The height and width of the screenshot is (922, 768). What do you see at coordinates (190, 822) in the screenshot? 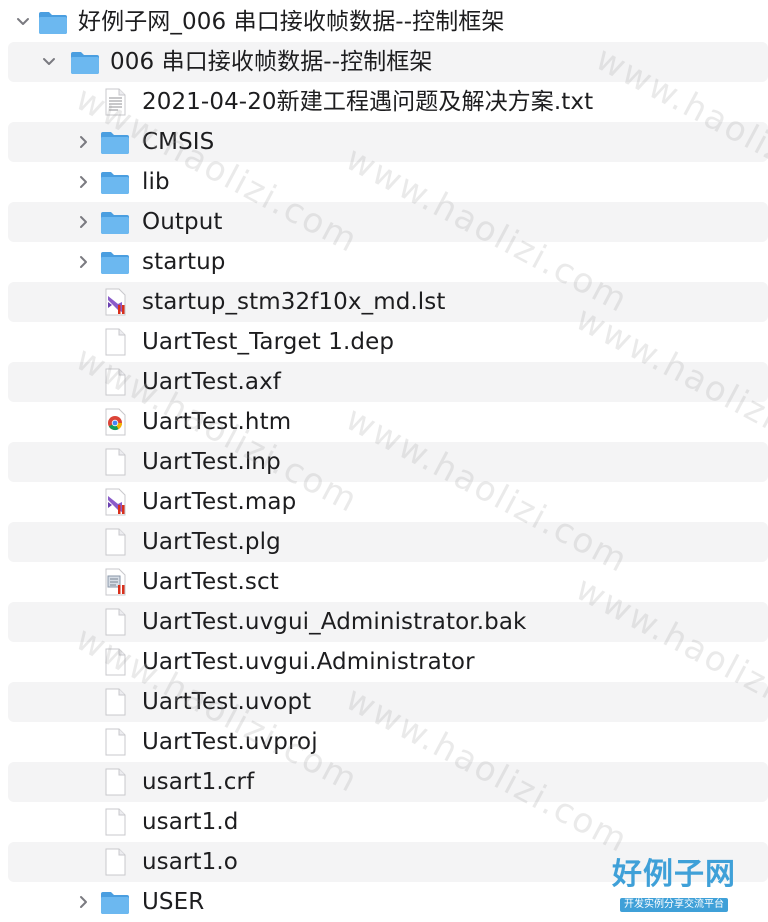
I see `file-name: usart1.d` at bounding box center [190, 822].